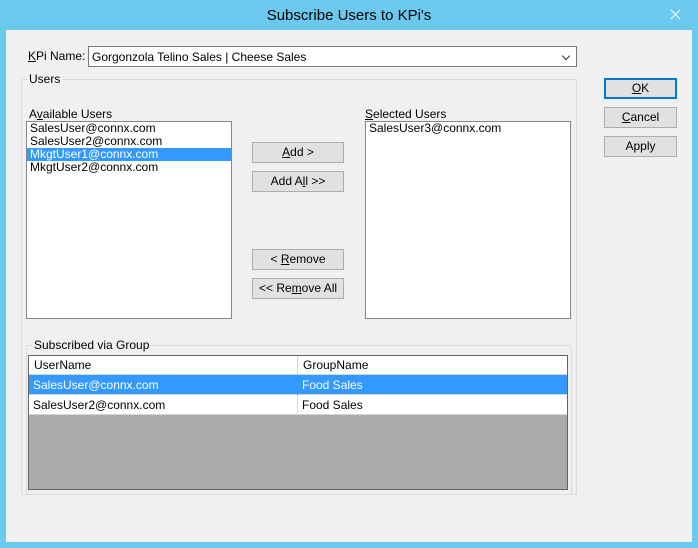 Image resolution: width=698 pixels, height=548 pixels. I want to click on add-all-button: Add All >>, so click(298, 181).